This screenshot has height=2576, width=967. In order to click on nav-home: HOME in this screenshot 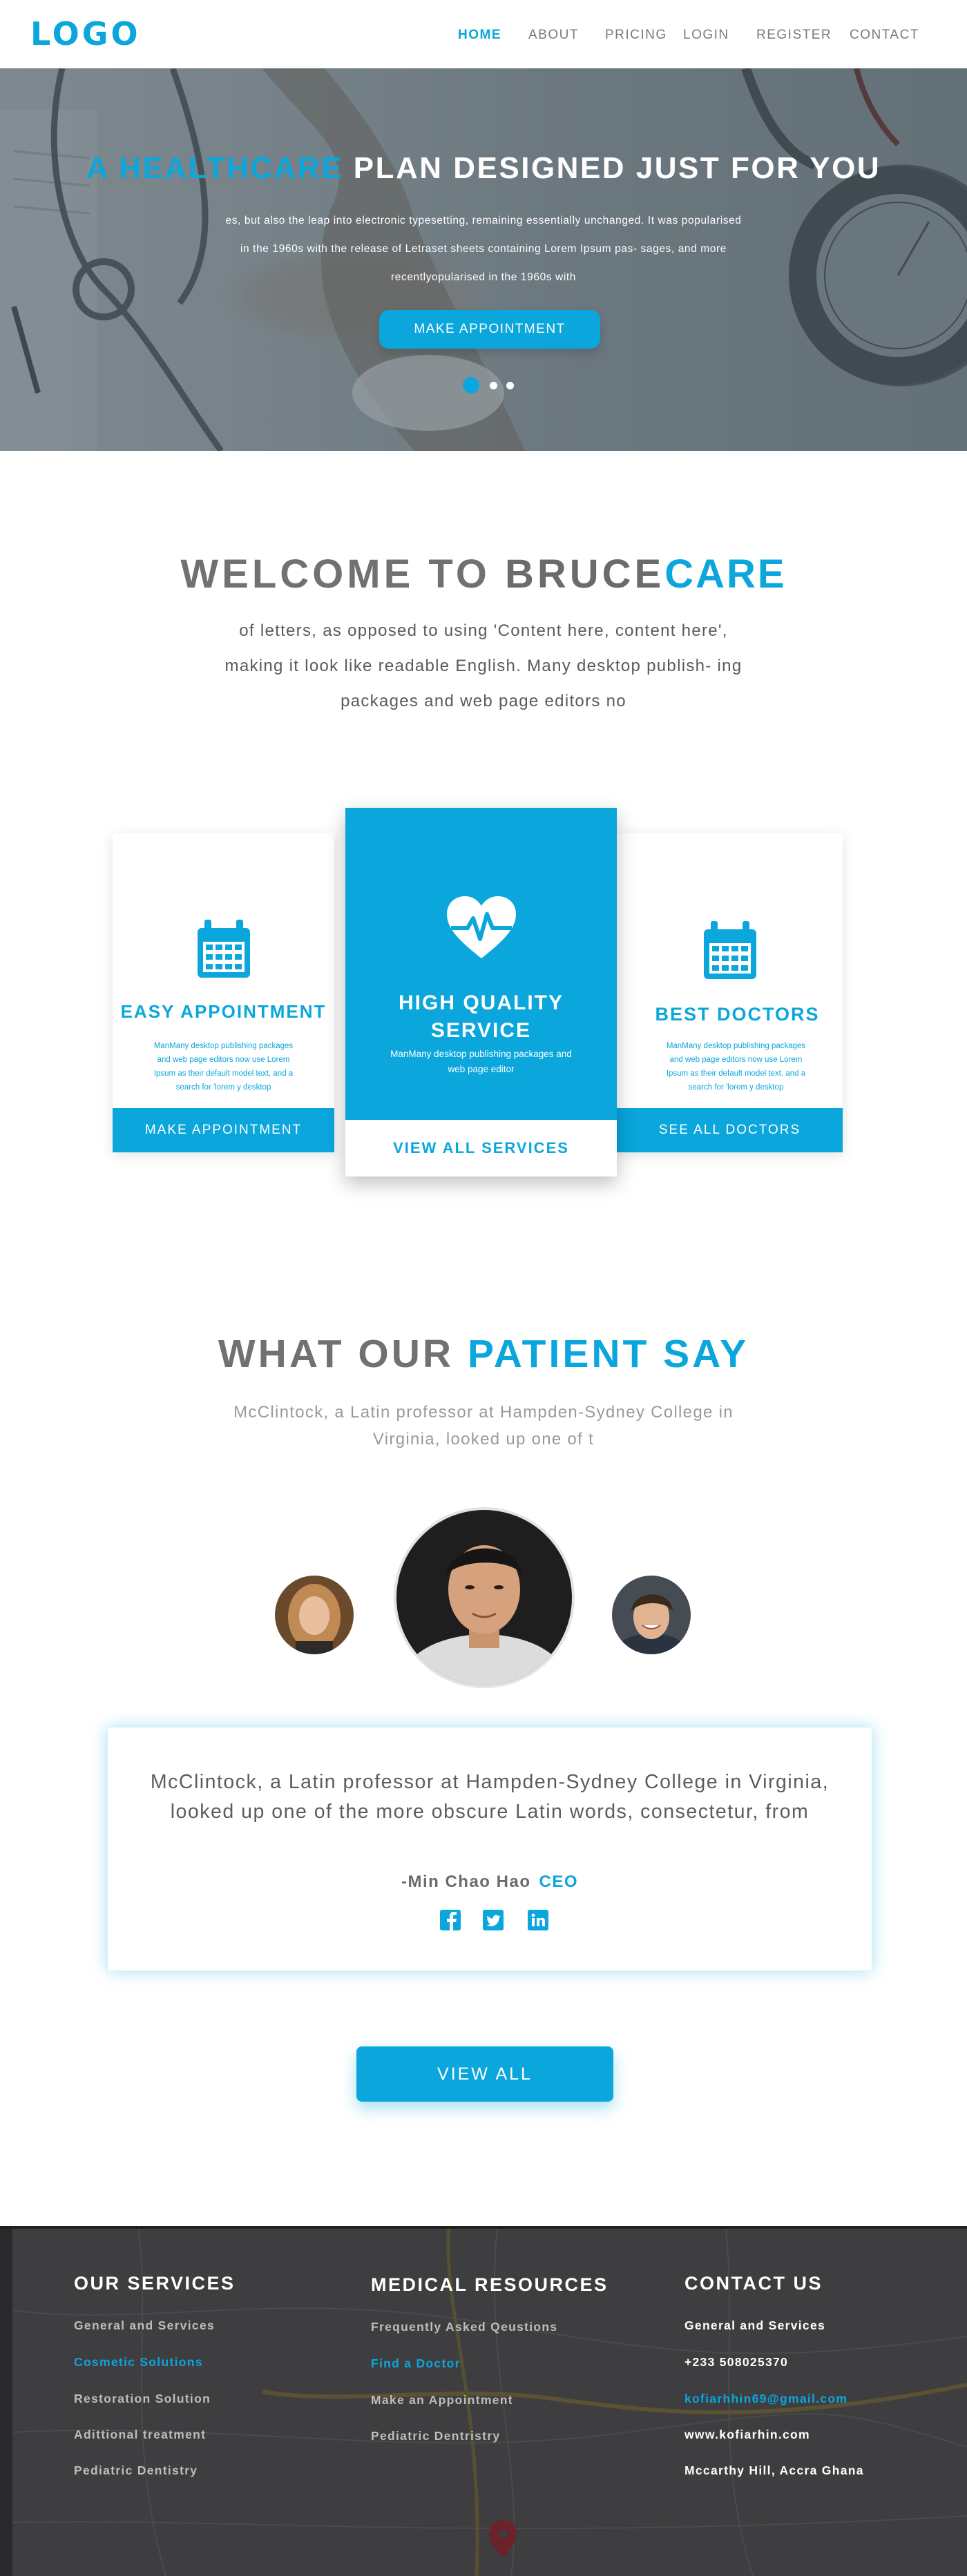, I will do `click(479, 35)`.